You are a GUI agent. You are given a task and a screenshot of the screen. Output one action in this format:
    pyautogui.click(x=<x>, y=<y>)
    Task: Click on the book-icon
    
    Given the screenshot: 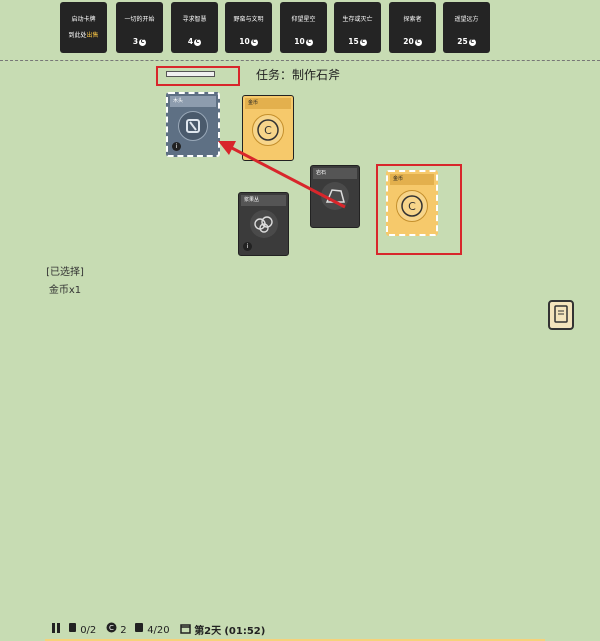 What is the action you would take?
    pyautogui.click(x=561, y=314)
    